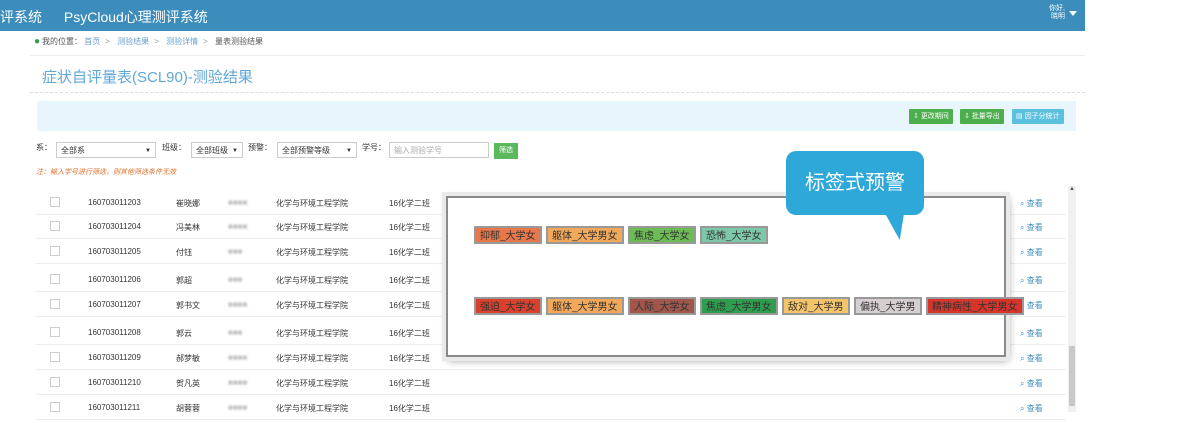 The height and width of the screenshot is (423, 1200). I want to click on callout-bubble: 标签式预警, so click(855, 183).